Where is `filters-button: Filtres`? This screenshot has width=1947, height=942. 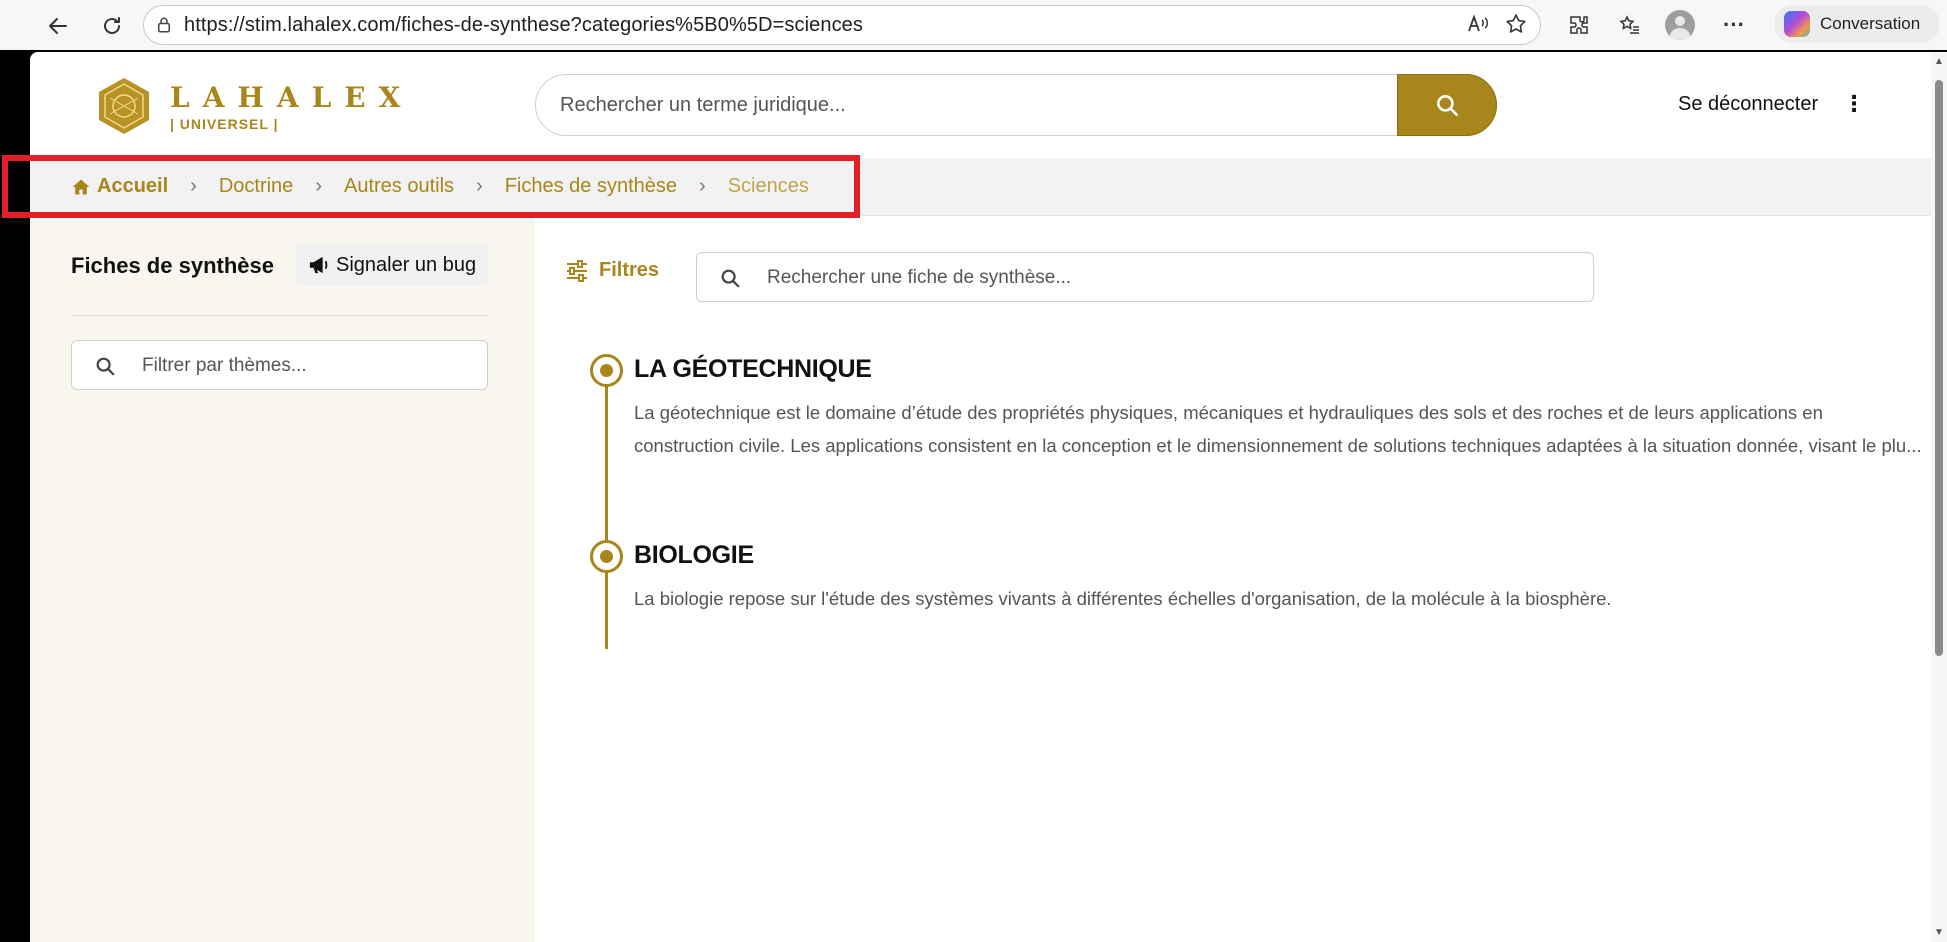
filters-button: Filtres is located at coordinates (612, 270).